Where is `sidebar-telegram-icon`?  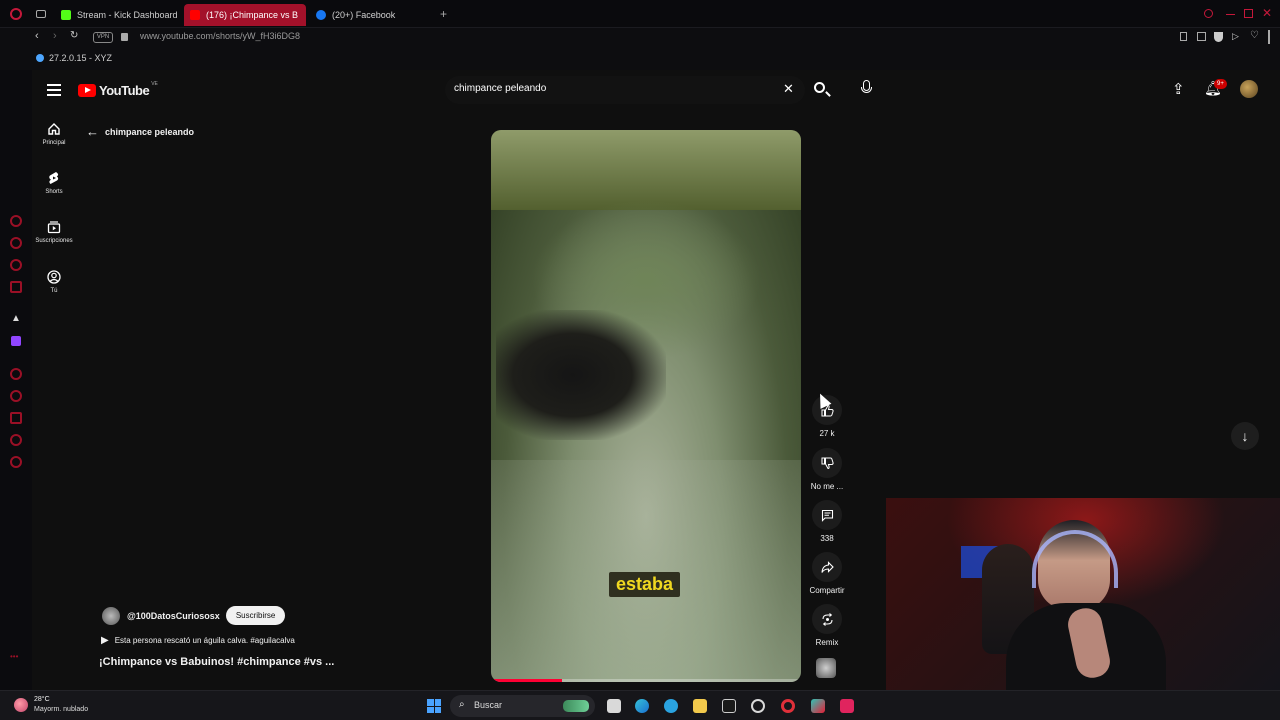 sidebar-telegram-icon is located at coordinates (16, 287).